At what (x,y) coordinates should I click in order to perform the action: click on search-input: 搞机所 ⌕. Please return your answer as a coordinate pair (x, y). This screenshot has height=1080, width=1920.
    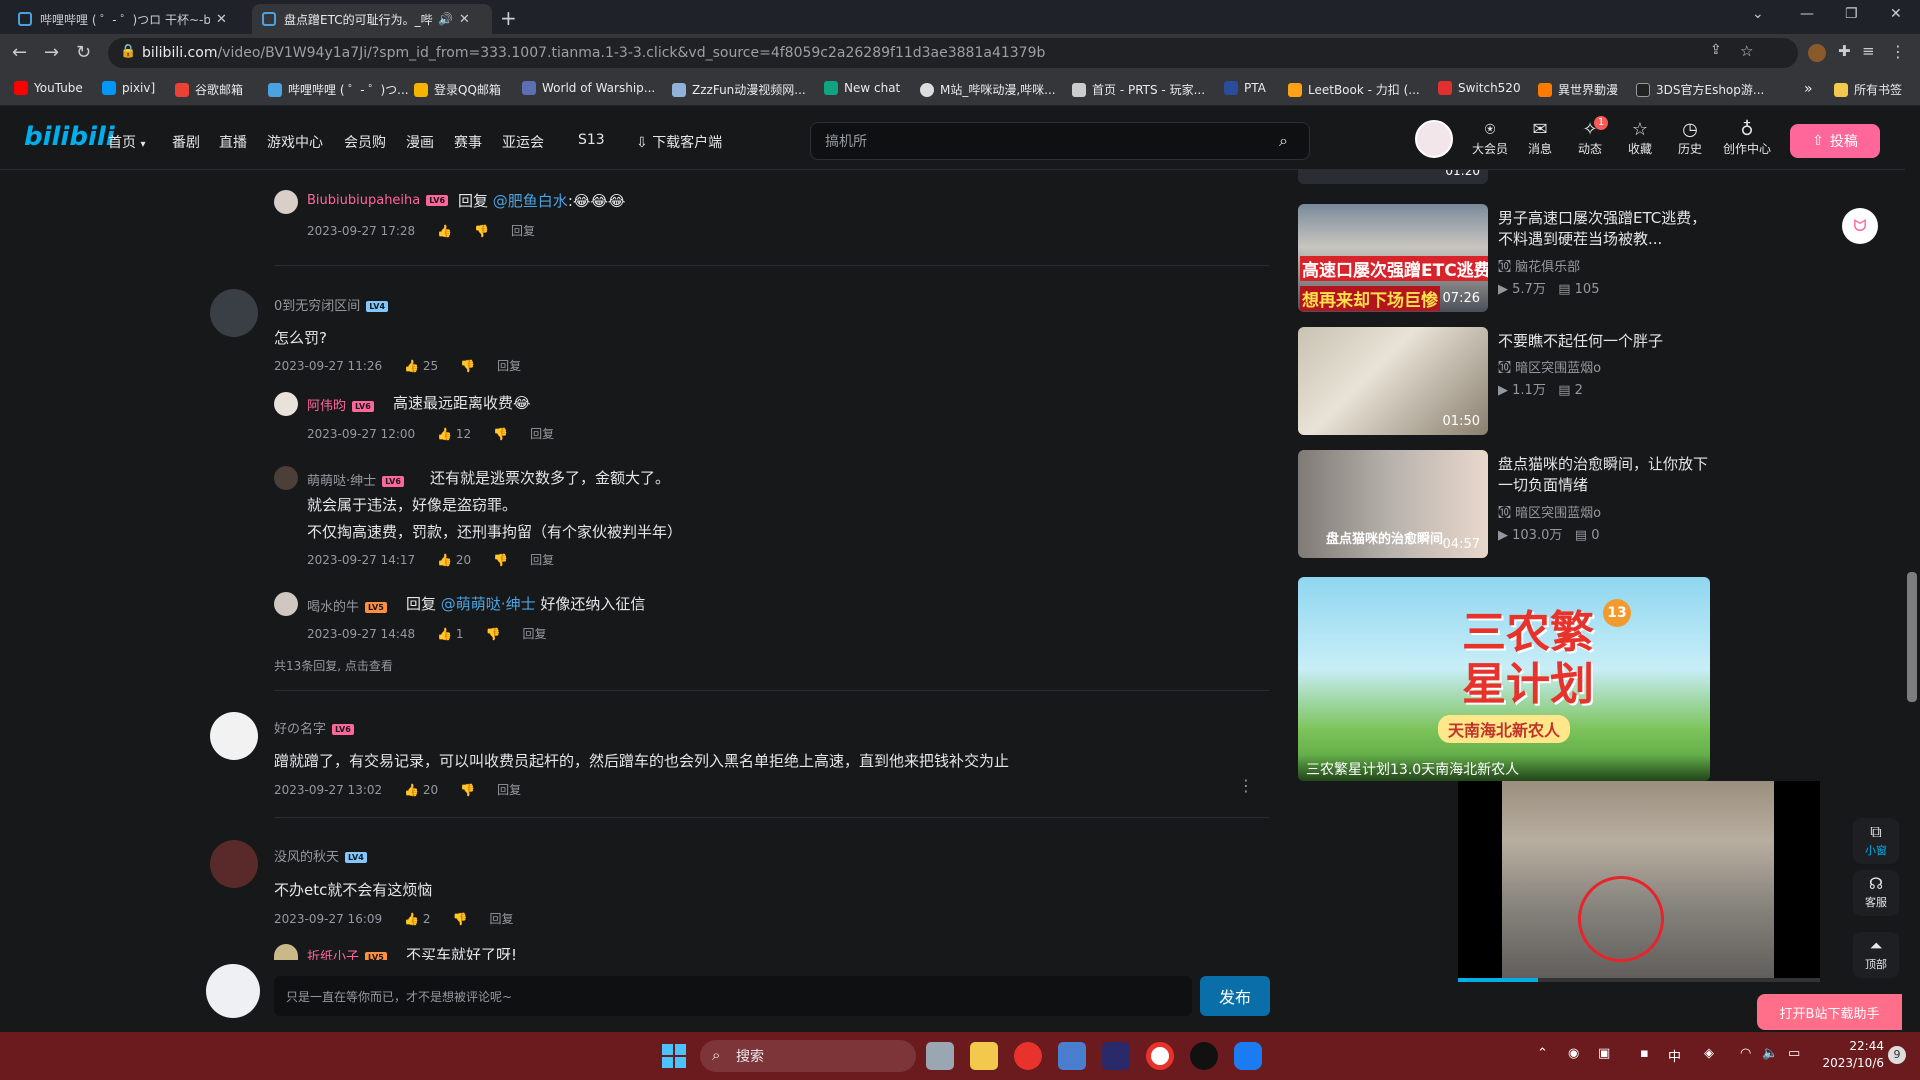
    Looking at the image, I should click on (1060, 141).